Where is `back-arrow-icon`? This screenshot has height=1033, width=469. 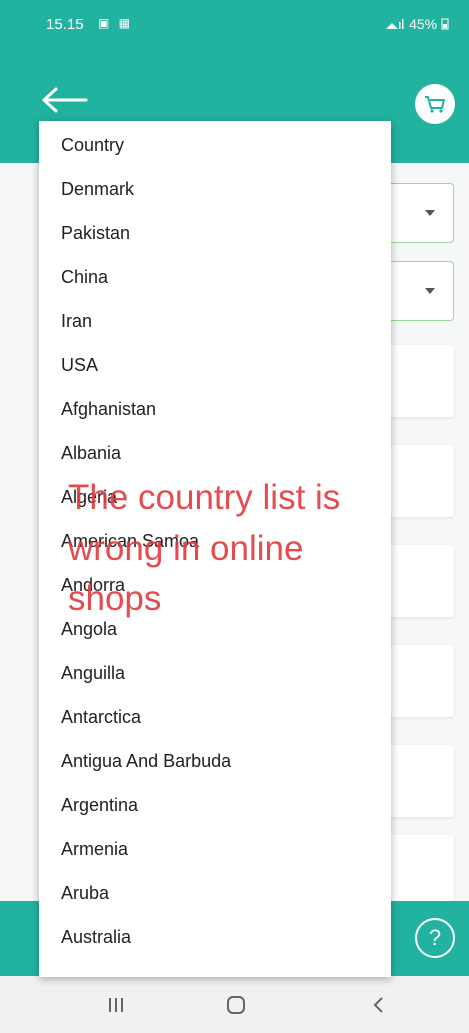
back-arrow-icon is located at coordinates (64, 100).